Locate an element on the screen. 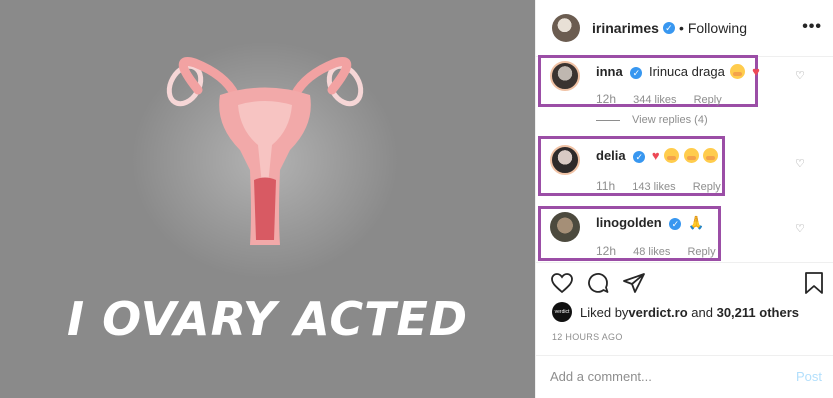 The width and height of the screenshot is (833, 398). post-header: irinarimes ✓ • Following ••• is located at coordinates (684, 28).